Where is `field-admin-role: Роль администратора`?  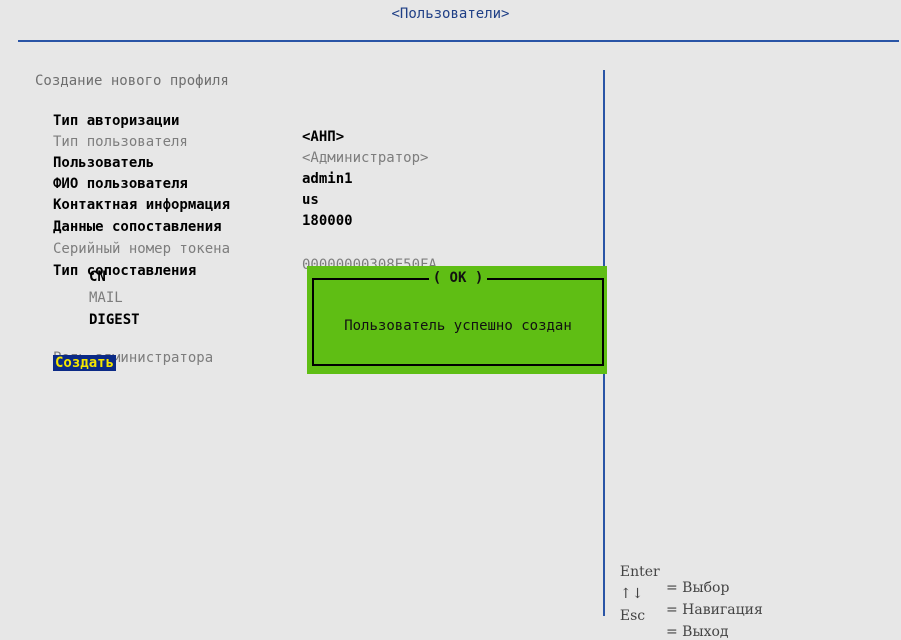 field-admin-role: Роль администратора is located at coordinates (106, 350).